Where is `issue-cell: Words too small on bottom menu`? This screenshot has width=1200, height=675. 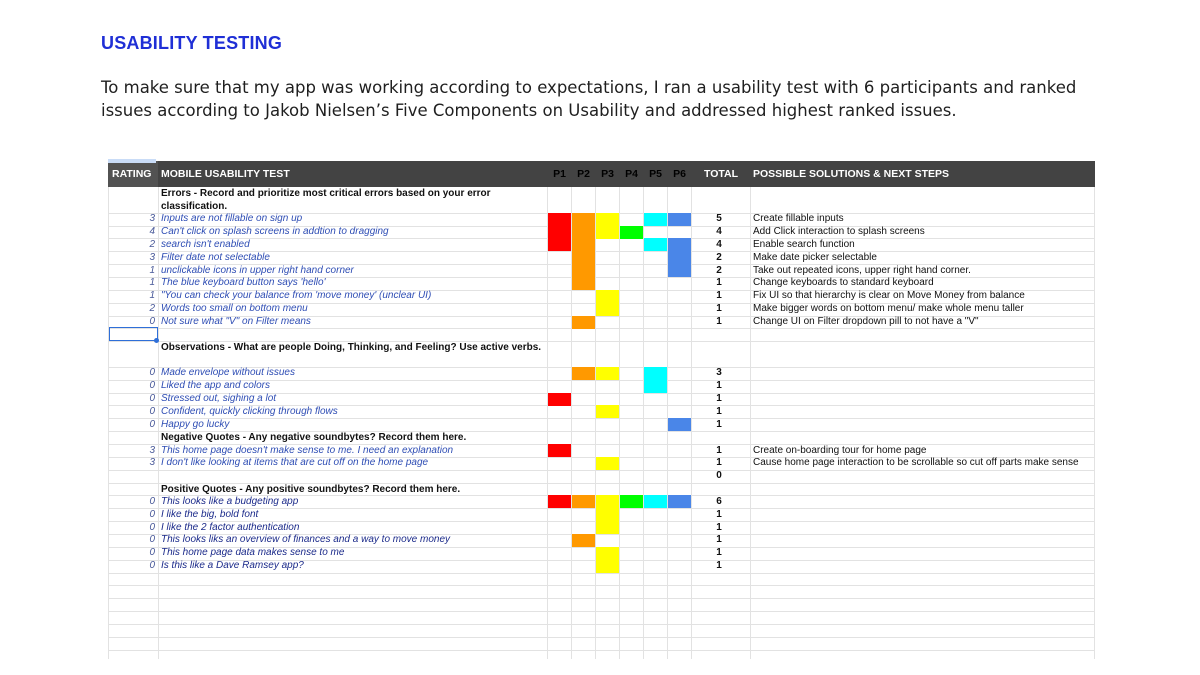 issue-cell: Words too small on bottom menu is located at coordinates (234, 309).